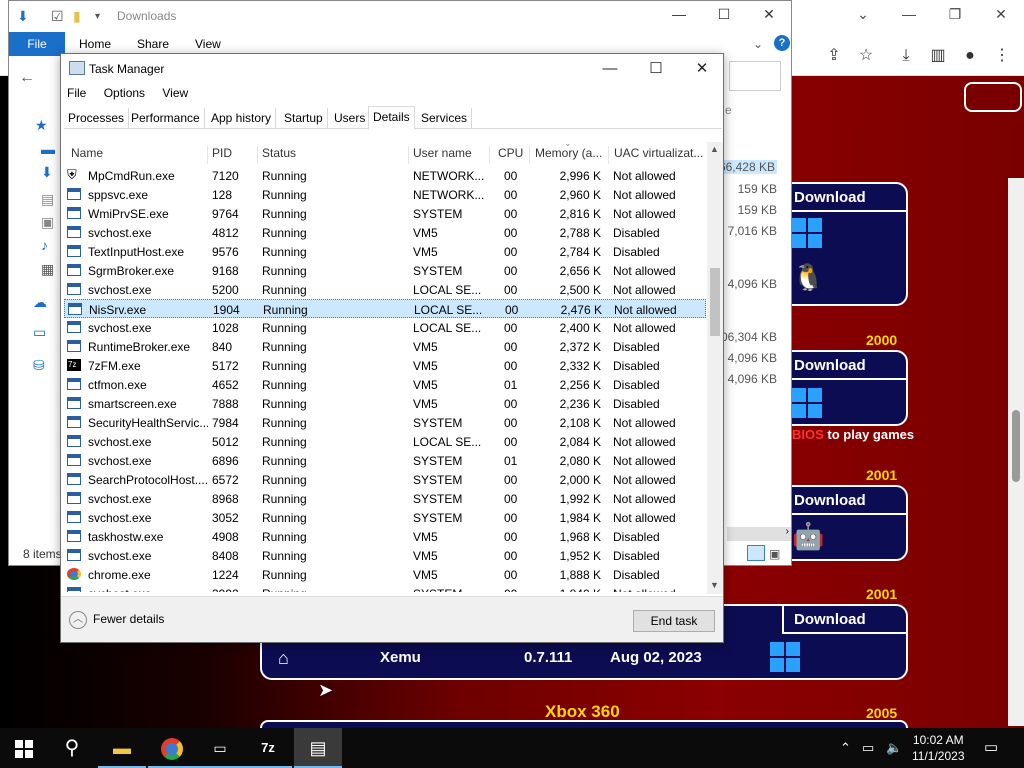 The width and height of the screenshot is (1024, 768). I want to click on scroll-down-icon: ▼, so click(714, 585).